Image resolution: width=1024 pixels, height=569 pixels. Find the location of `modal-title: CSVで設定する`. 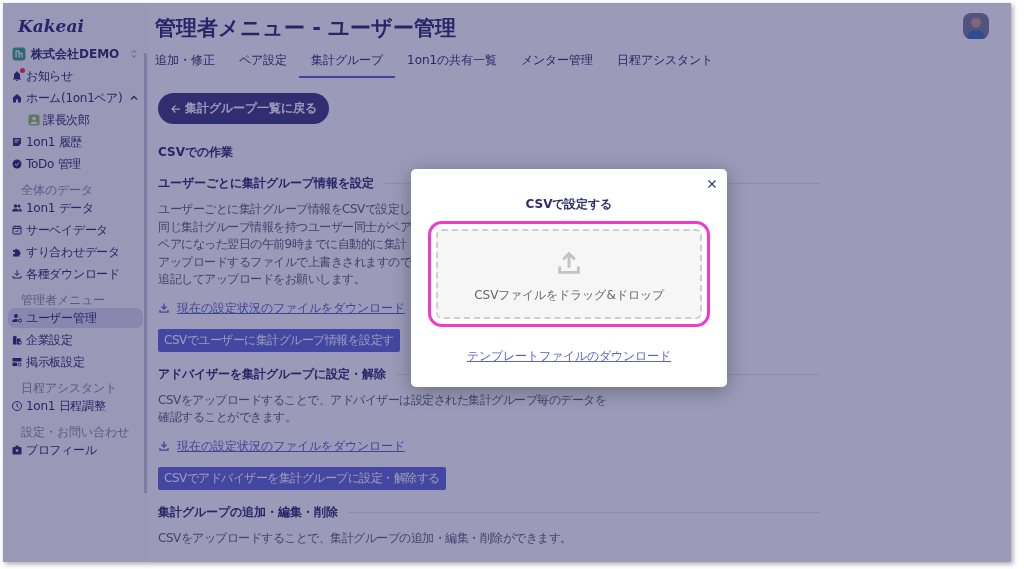

modal-title: CSVで設定する is located at coordinates (569, 204).